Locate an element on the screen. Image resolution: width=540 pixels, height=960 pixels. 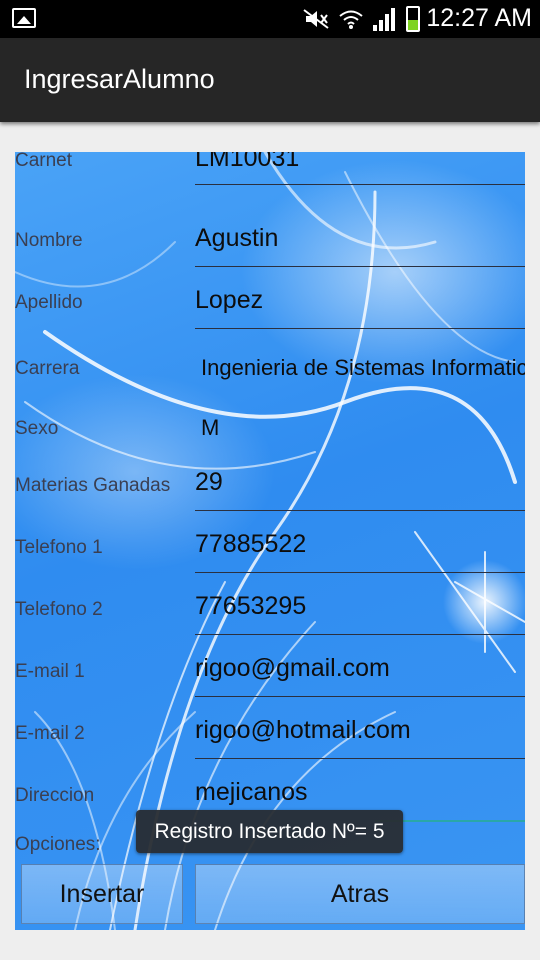
field-materias-ganadas: Materias Ganadas 29 is located at coordinates (270, 481).